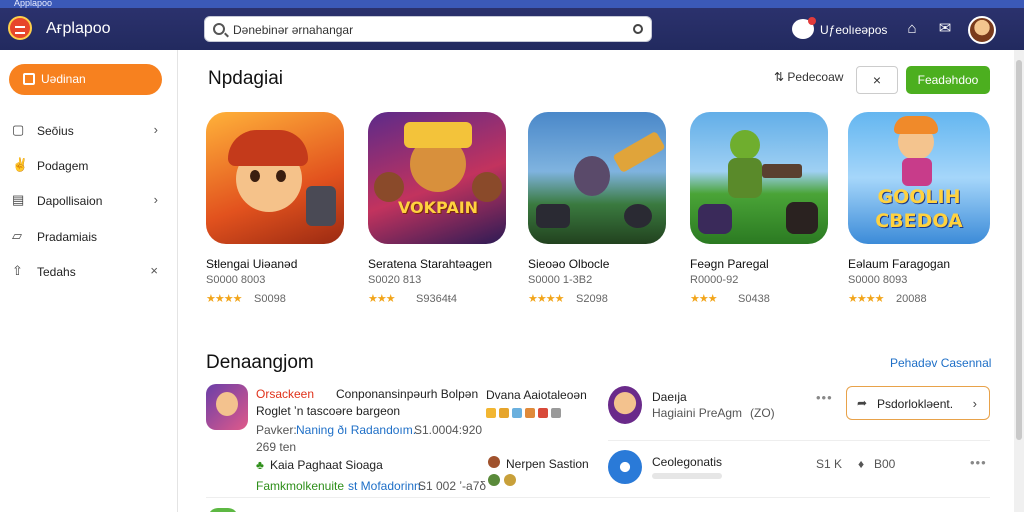 The height and width of the screenshot is (512, 1024). Describe the element at coordinates (436, 299) in the screenshot. I see `rating-count: S9364ŧ4` at that location.